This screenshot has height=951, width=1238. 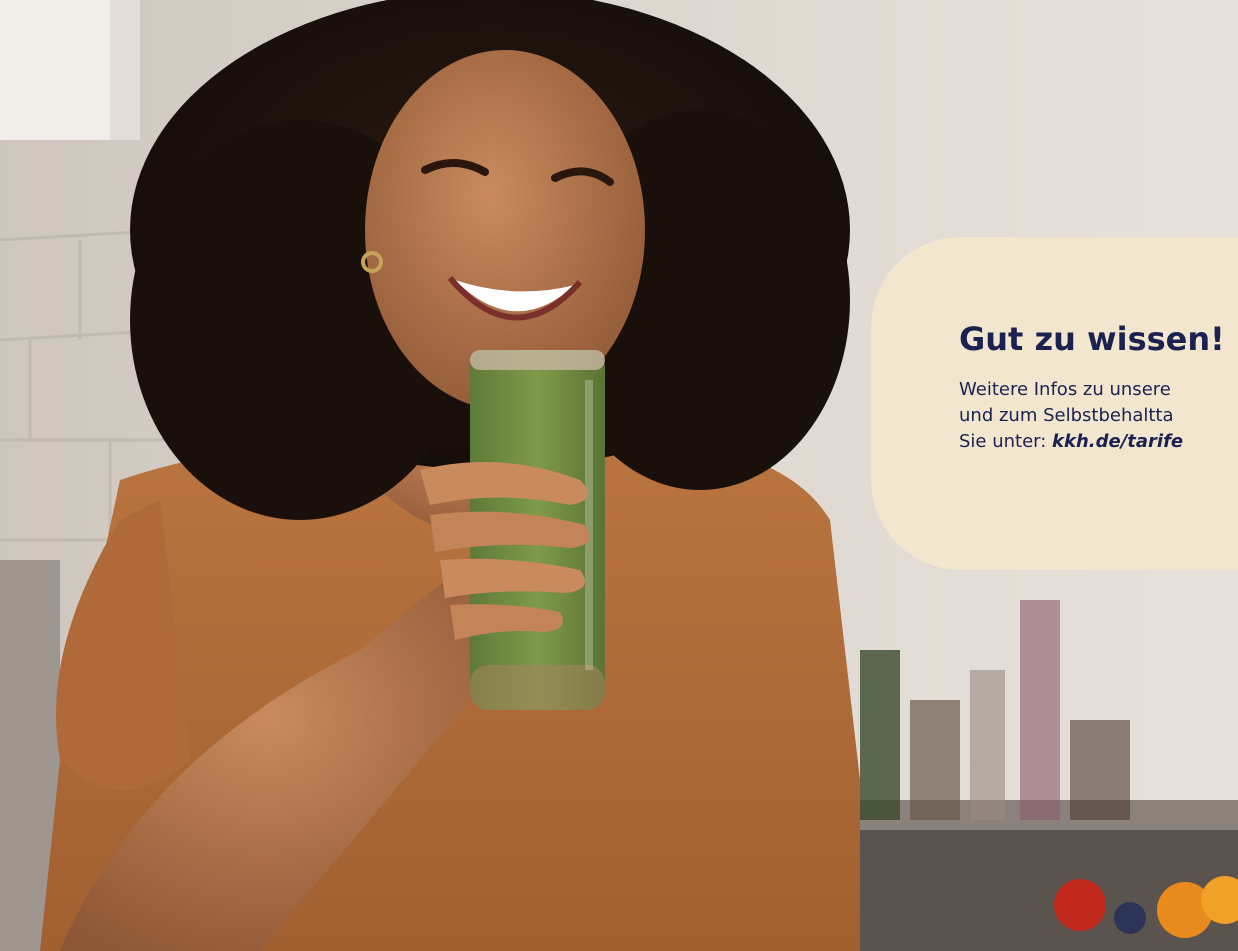 What do you see at coordinates (1117, 441) in the screenshot?
I see `tariff-link: kkh.de/tarife` at bounding box center [1117, 441].